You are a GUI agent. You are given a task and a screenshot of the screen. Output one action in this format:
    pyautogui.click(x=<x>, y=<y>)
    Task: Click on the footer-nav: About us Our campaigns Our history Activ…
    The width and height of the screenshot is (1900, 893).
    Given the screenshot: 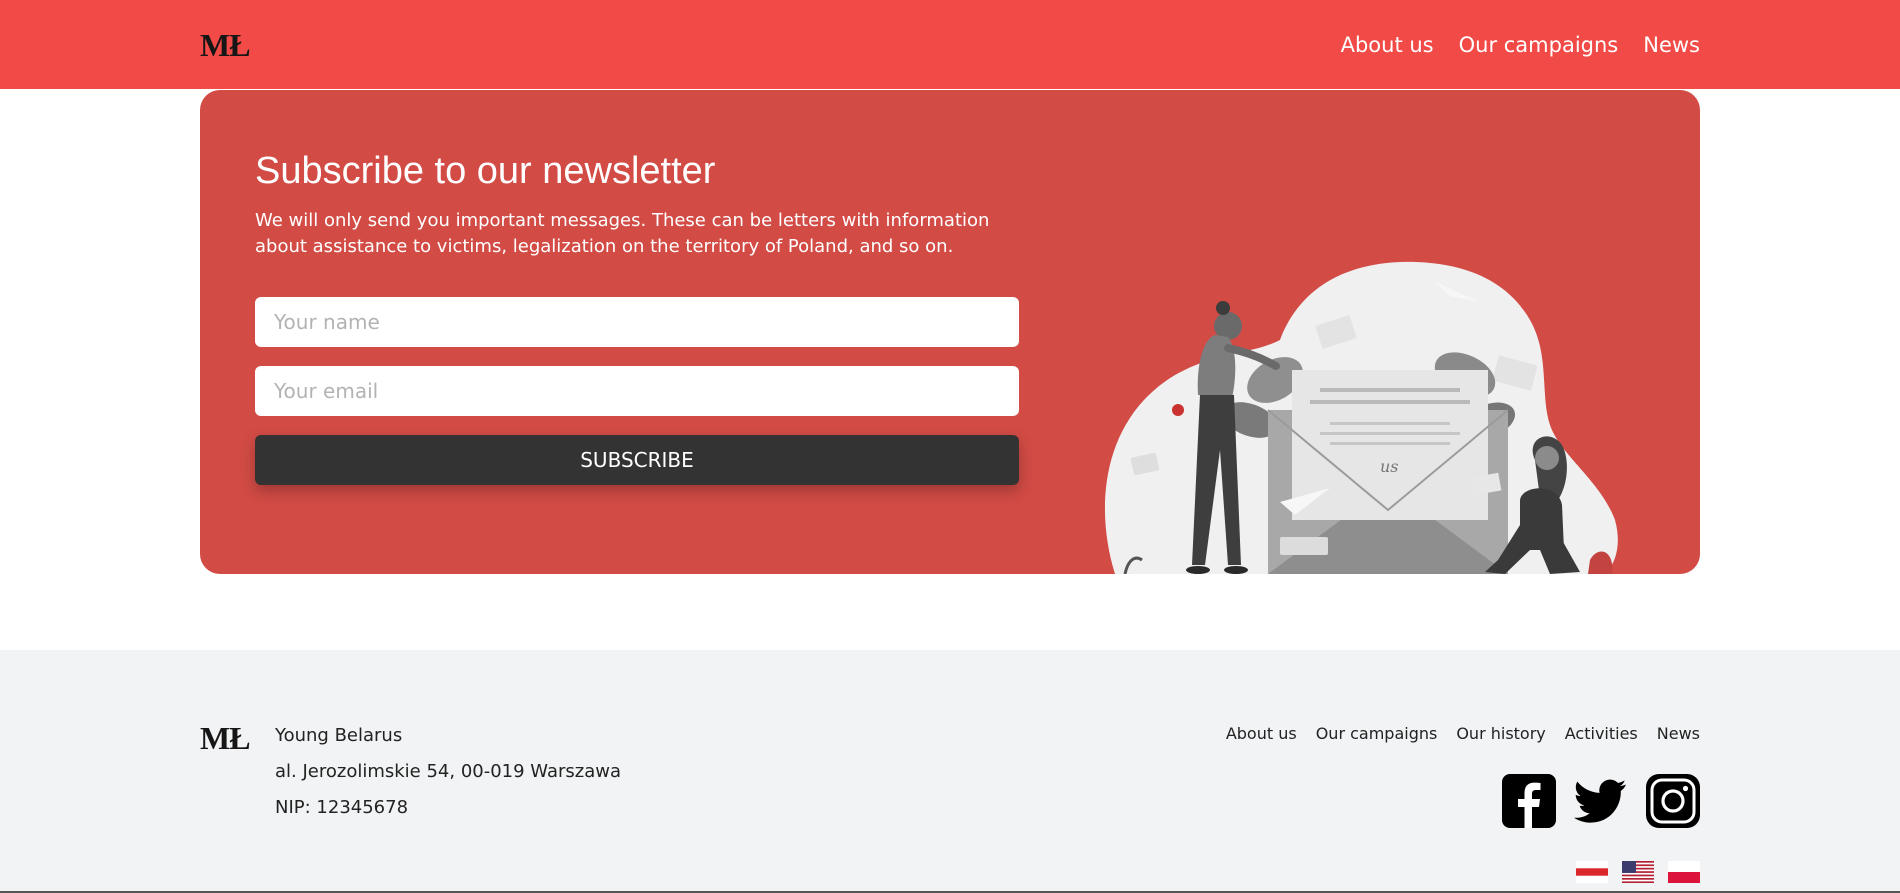 What is the action you would take?
    pyautogui.click(x=1463, y=734)
    